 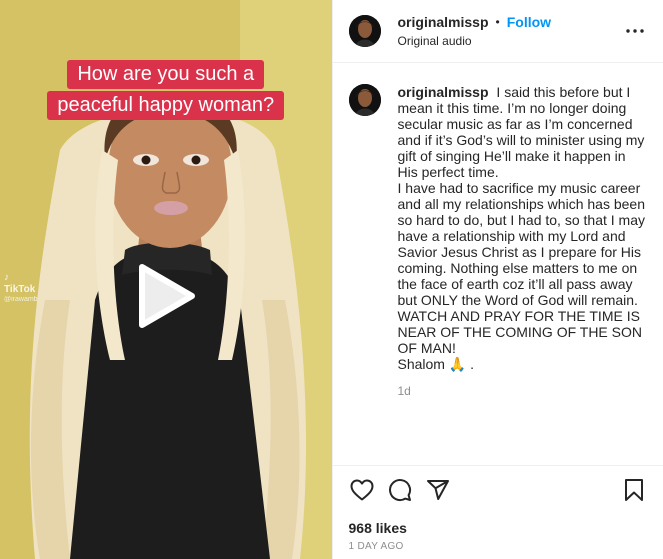 I want to click on comment-icon, so click(x=399, y=489).